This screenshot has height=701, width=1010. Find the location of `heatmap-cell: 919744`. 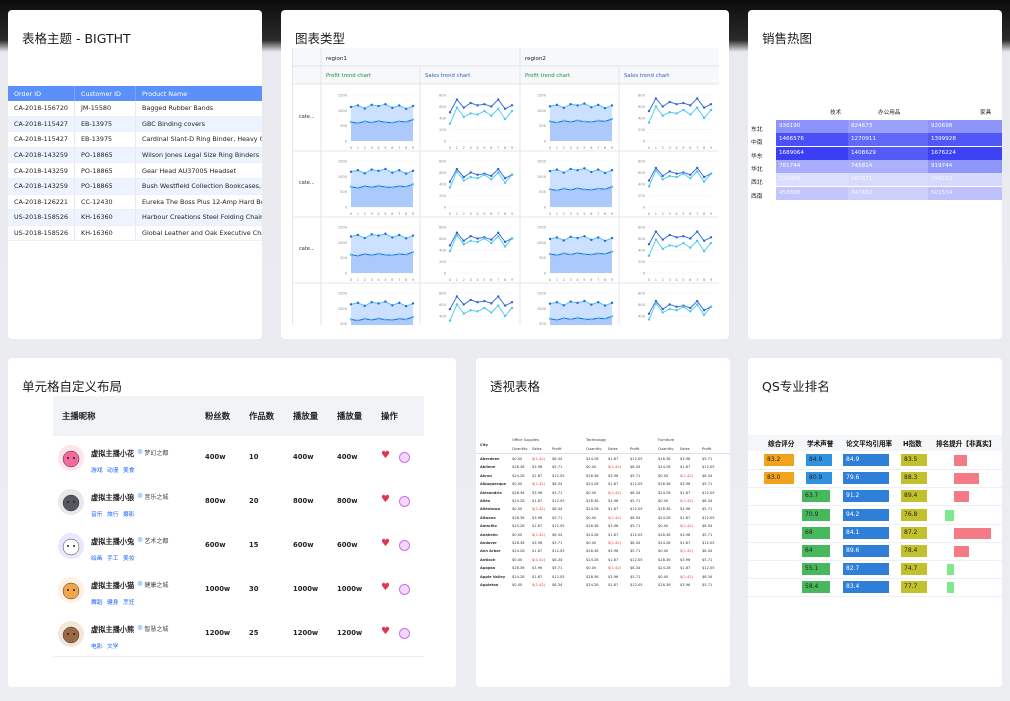

heatmap-cell: 919744 is located at coordinates (965, 166).